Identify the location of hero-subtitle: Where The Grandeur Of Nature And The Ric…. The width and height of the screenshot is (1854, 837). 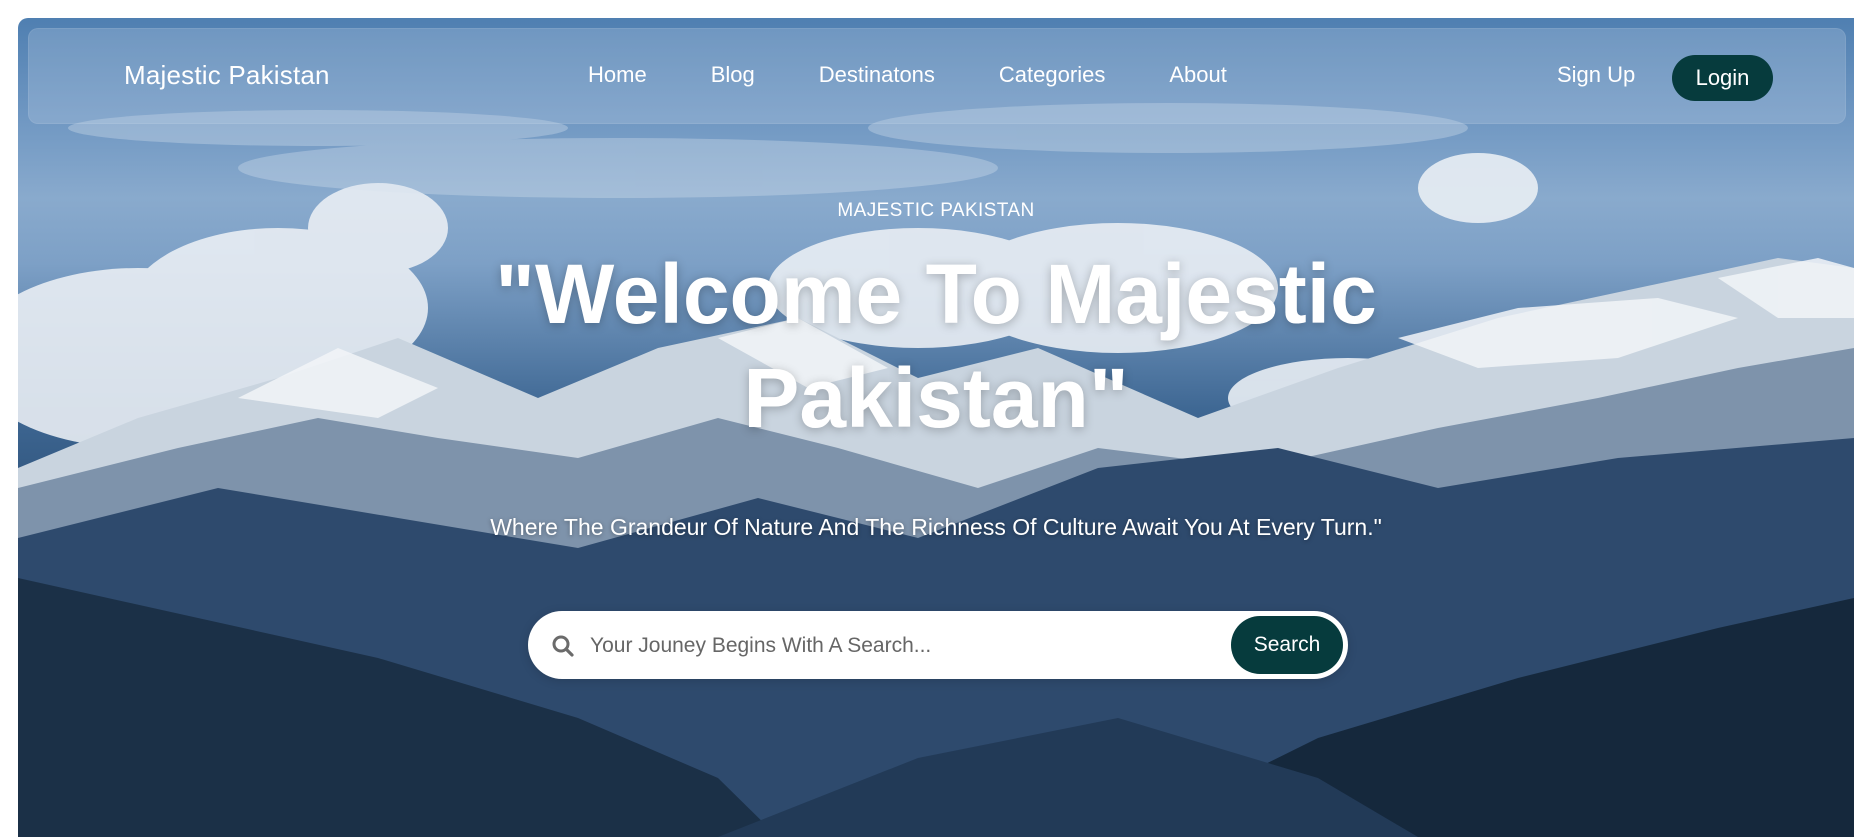
(936, 527).